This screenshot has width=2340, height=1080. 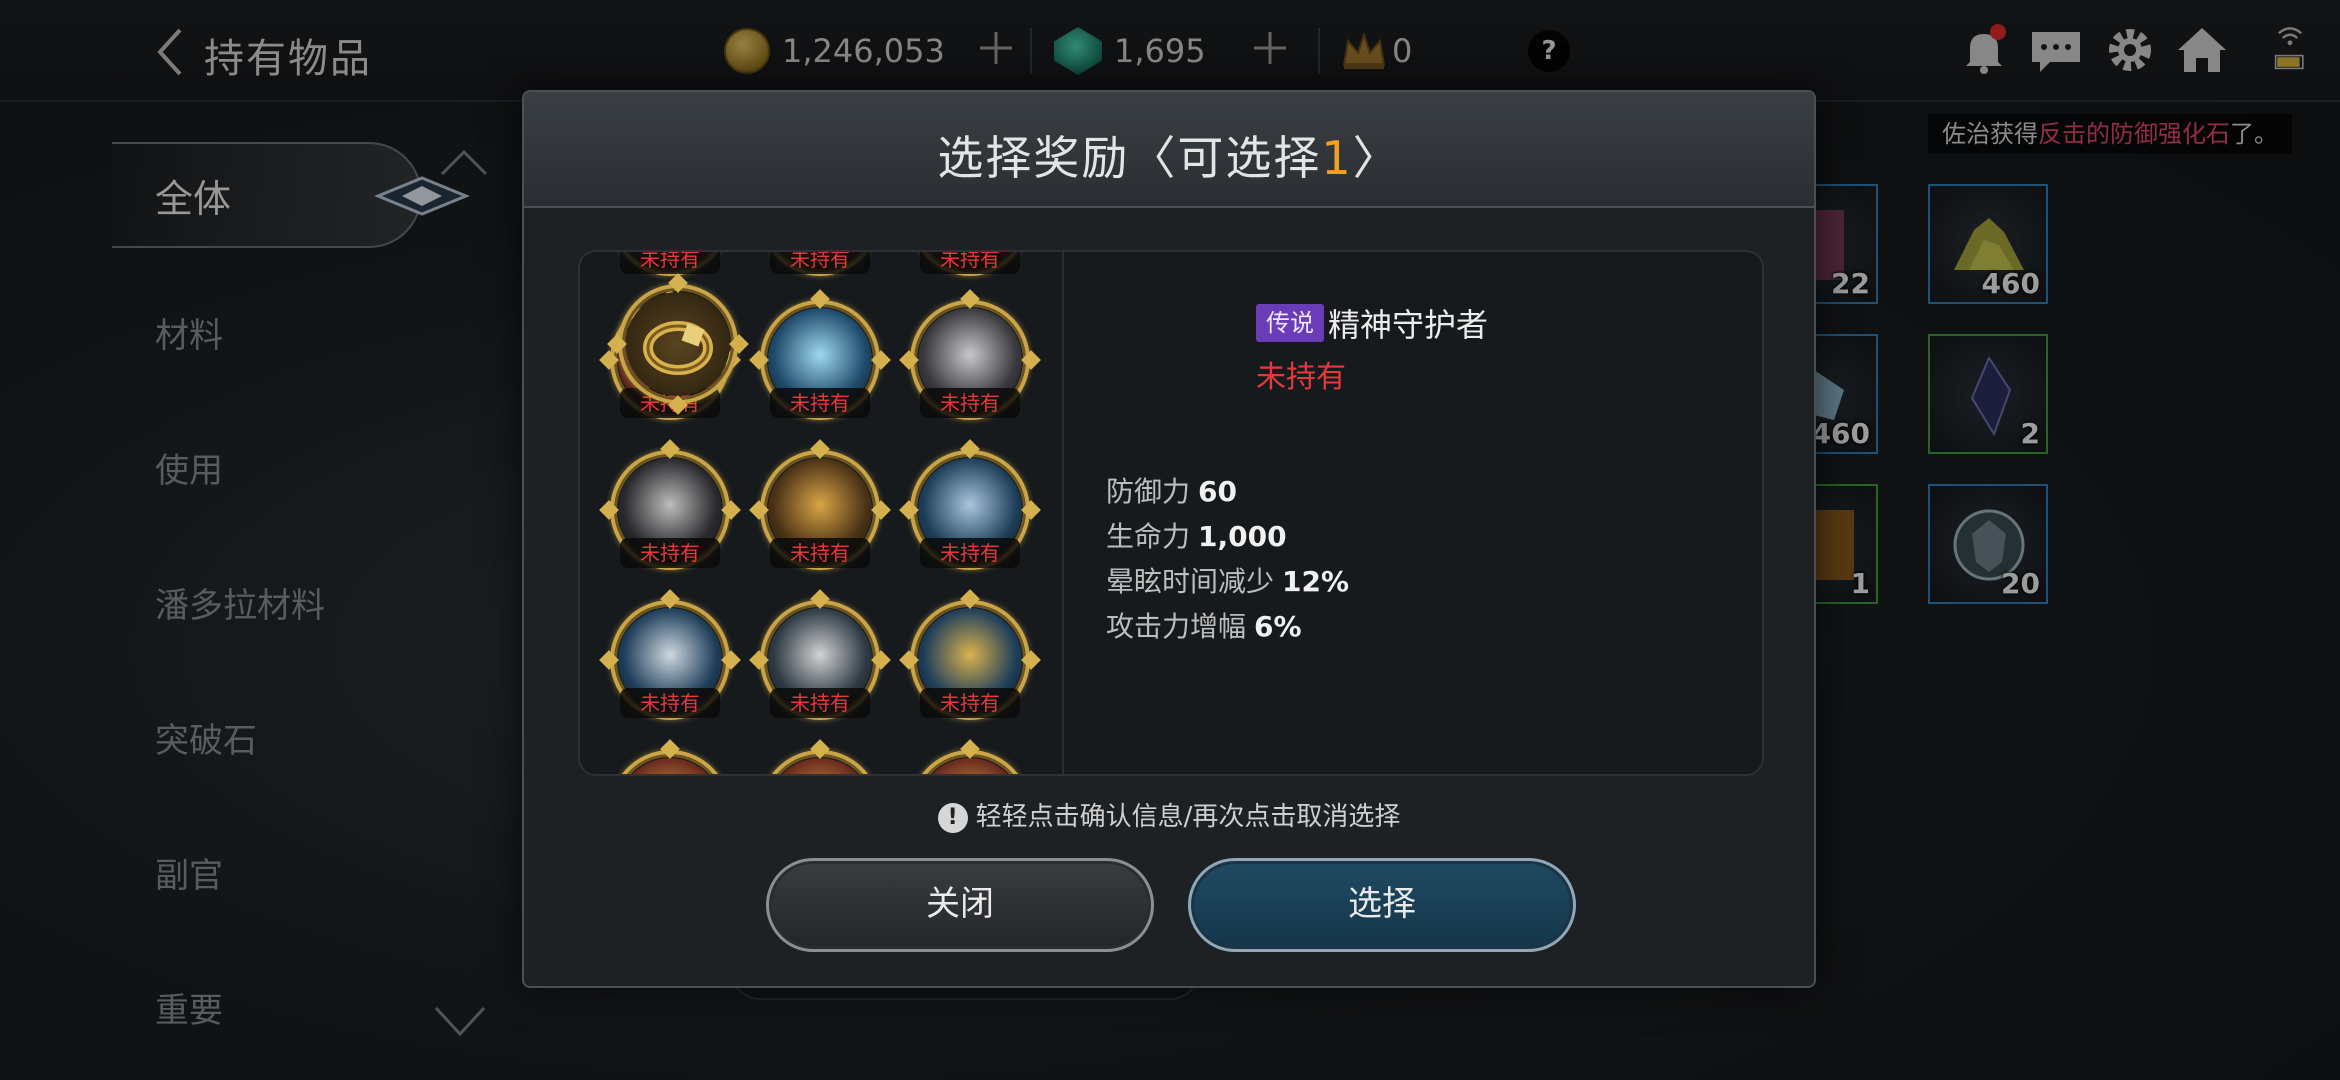 I want to click on stat-row: 防御力 60, so click(x=1171, y=491).